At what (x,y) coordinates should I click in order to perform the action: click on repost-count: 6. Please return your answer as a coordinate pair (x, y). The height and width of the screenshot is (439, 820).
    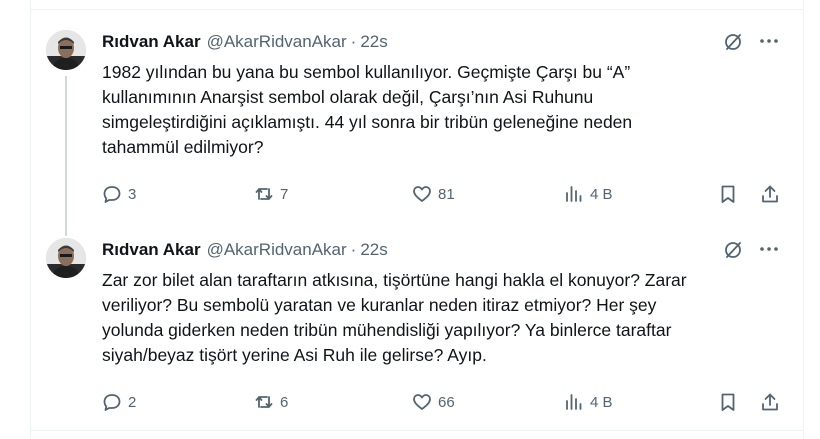
    Looking at the image, I should click on (284, 402).